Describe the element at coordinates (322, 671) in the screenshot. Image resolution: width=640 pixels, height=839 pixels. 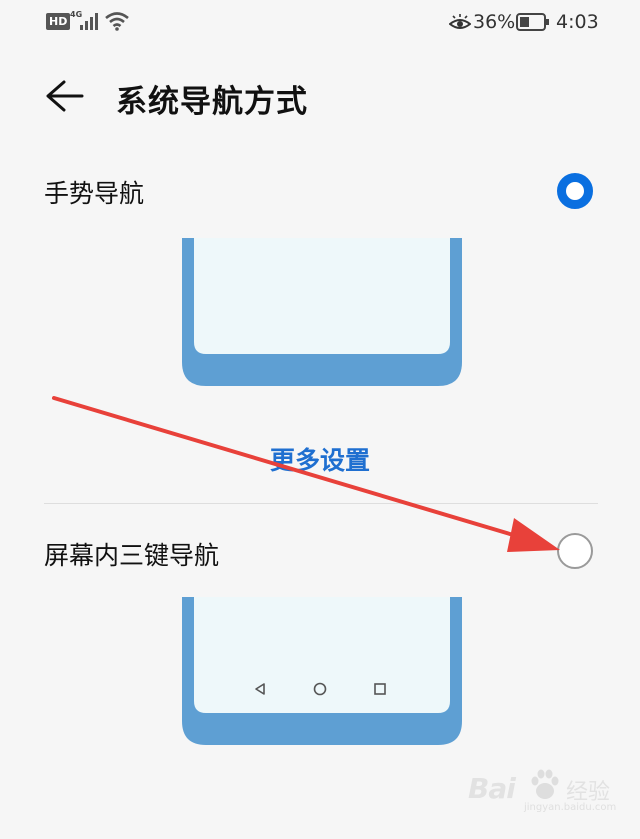
I see `three-key-navigation-illustration` at that location.